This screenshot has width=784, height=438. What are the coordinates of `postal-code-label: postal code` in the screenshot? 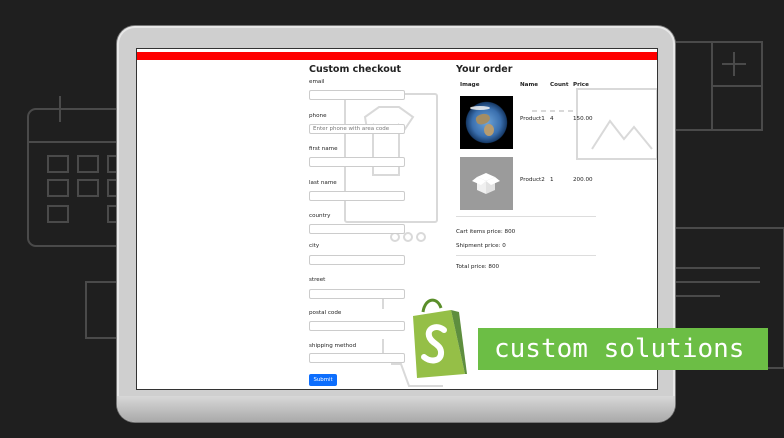 It's located at (325, 313).